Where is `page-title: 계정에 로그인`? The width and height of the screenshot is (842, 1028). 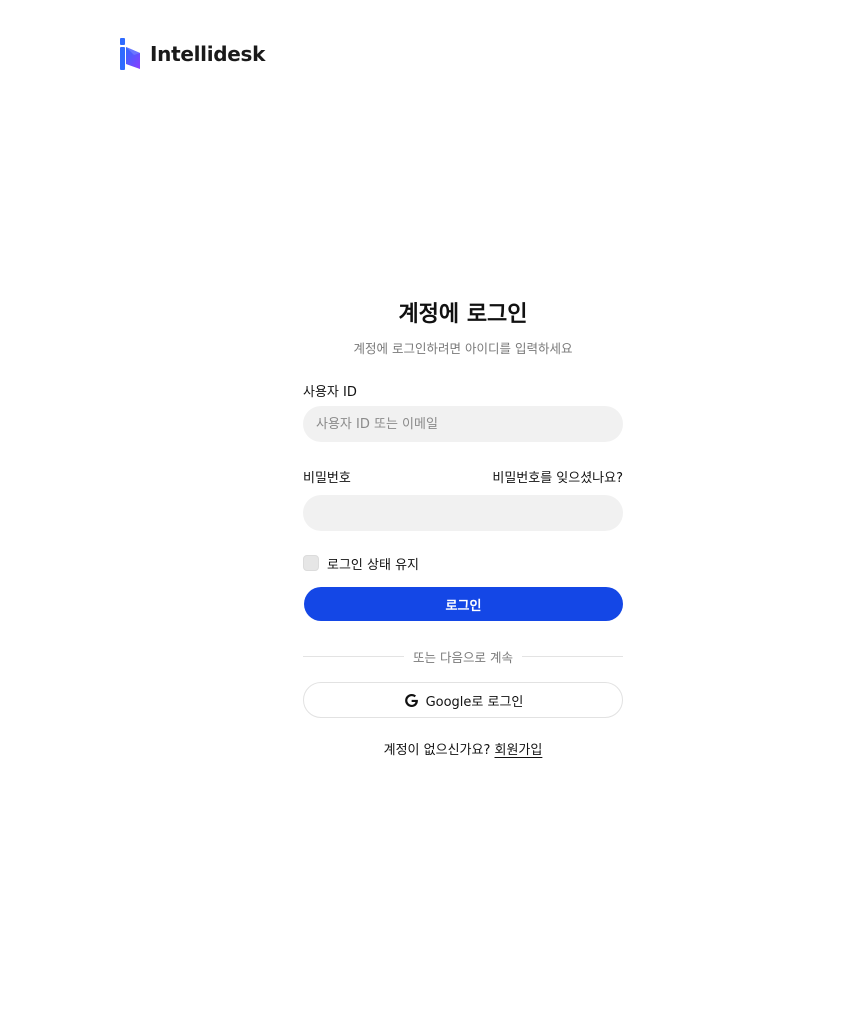
page-title: 계정에 로그인 is located at coordinates (463, 314).